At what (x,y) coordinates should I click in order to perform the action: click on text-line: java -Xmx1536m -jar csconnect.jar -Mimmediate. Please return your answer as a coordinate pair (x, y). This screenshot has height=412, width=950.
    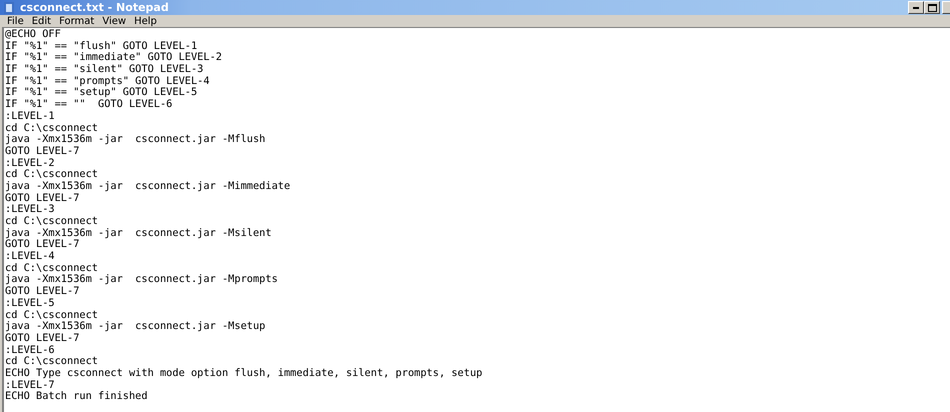
    Looking at the image, I should click on (148, 186).